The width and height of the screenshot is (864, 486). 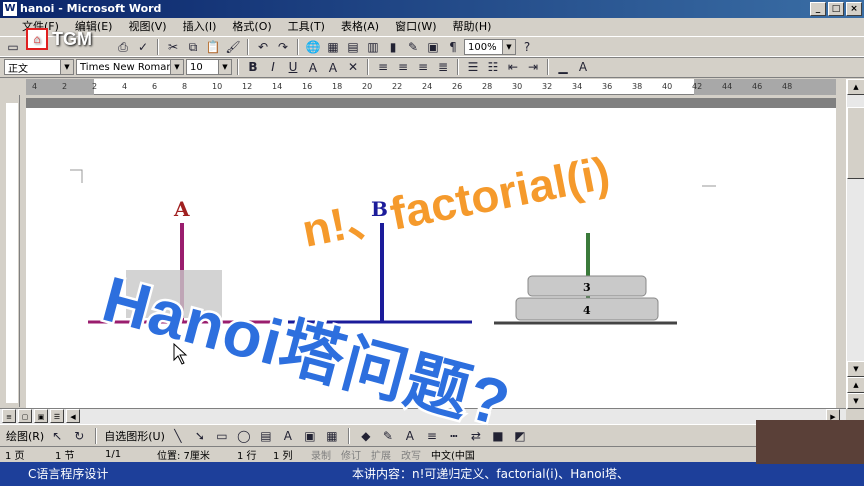 What do you see at coordinates (490, 47) in the screenshot?
I see `zoom-select: 100% ▼` at bounding box center [490, 47].